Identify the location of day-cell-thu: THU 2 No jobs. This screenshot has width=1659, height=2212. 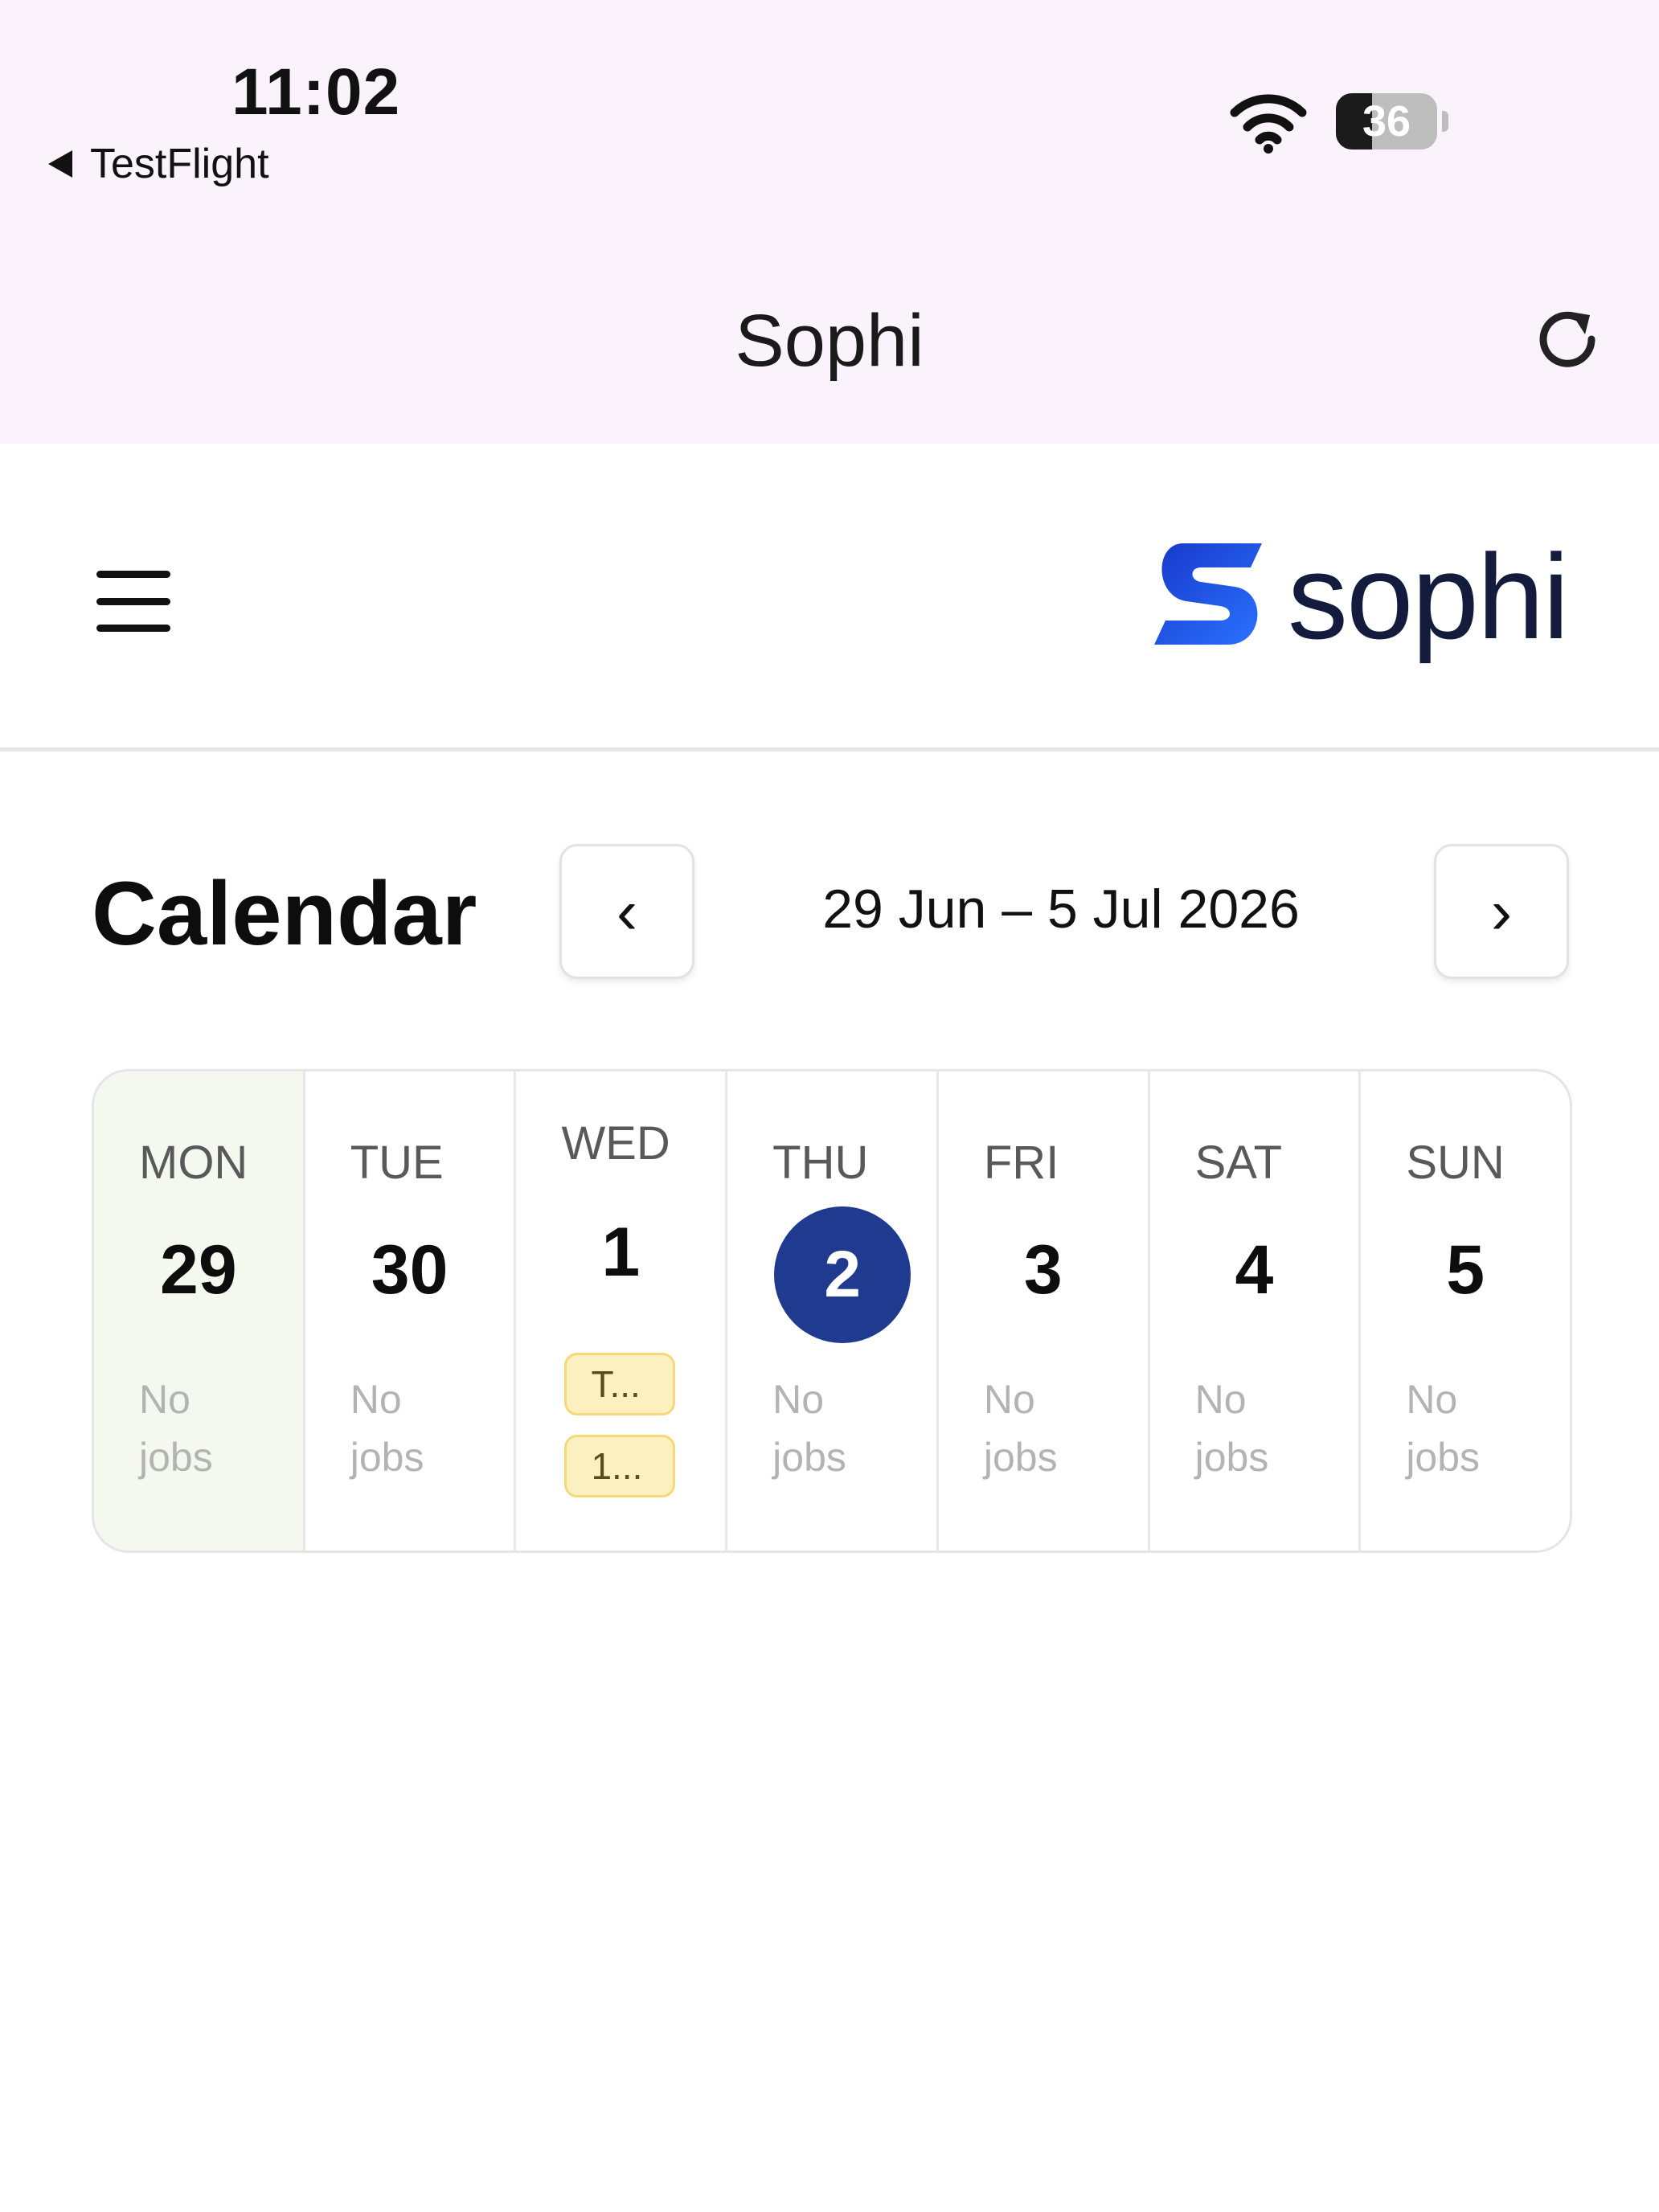
(833, 1310).